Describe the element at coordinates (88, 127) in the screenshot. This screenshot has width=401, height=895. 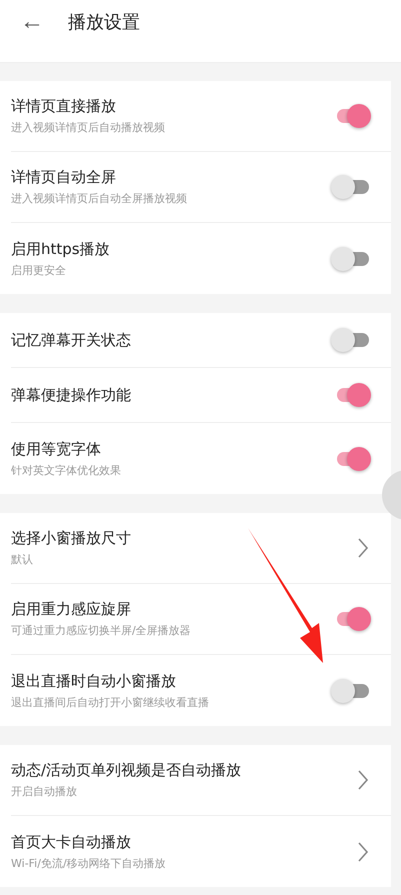
I see `setting-description: 进入视频详情页后自动播放视频` at that location.